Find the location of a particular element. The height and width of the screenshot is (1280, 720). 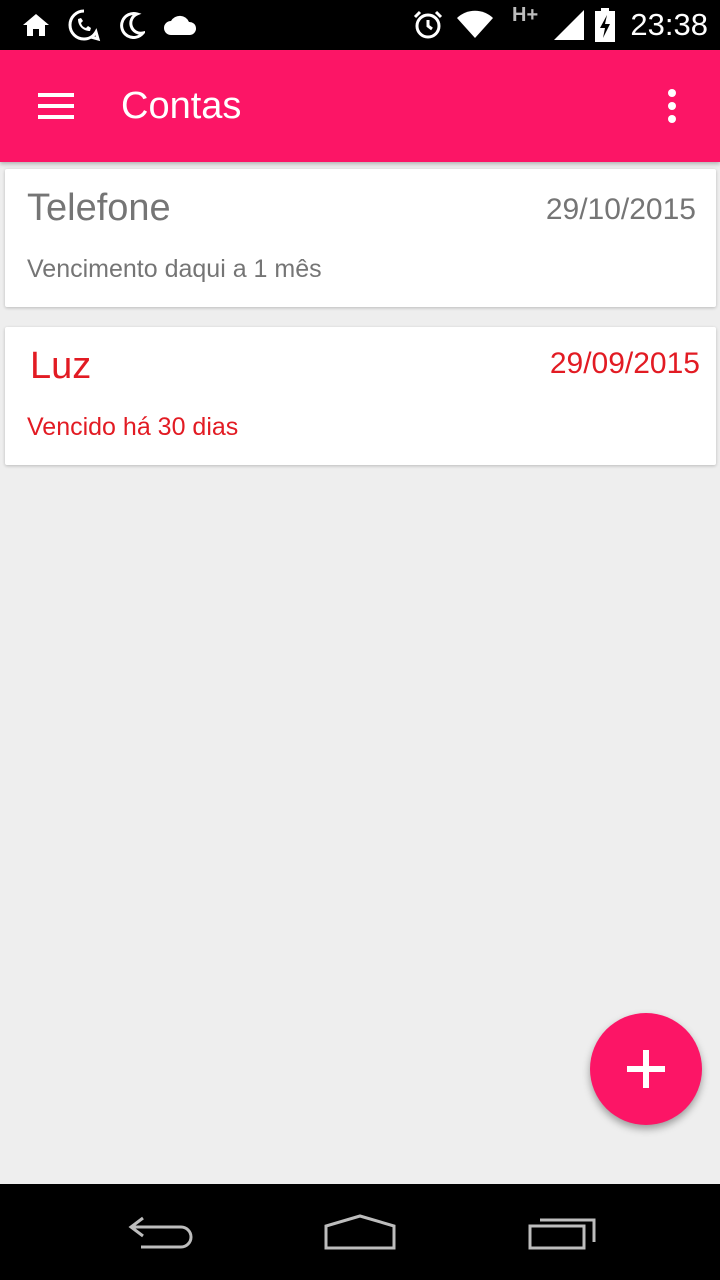

signal-icon is located at coordinates (568, 25).